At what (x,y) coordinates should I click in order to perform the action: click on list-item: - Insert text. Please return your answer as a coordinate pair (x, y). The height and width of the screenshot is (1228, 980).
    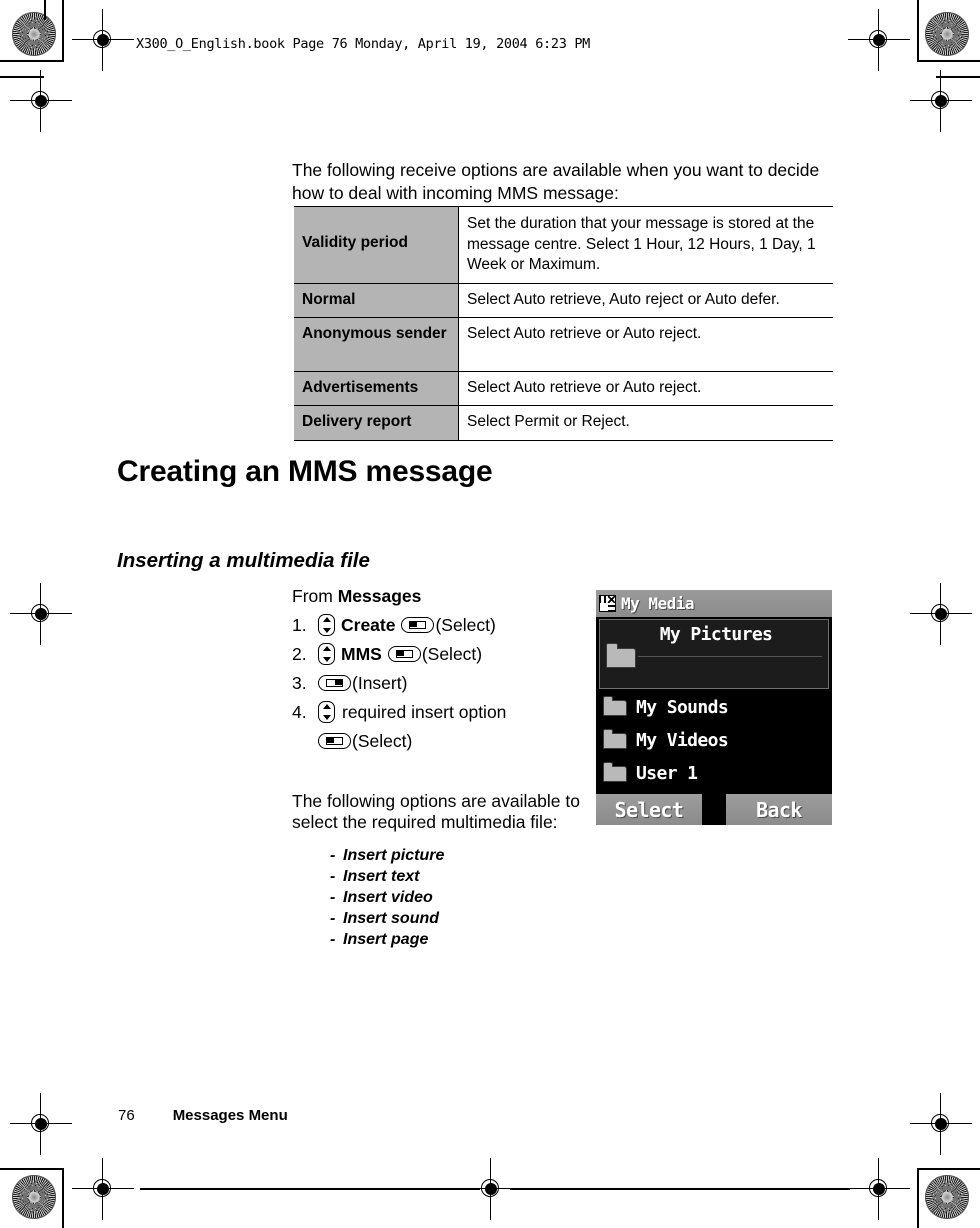
    Looking at the image, I should click on (387, 876).